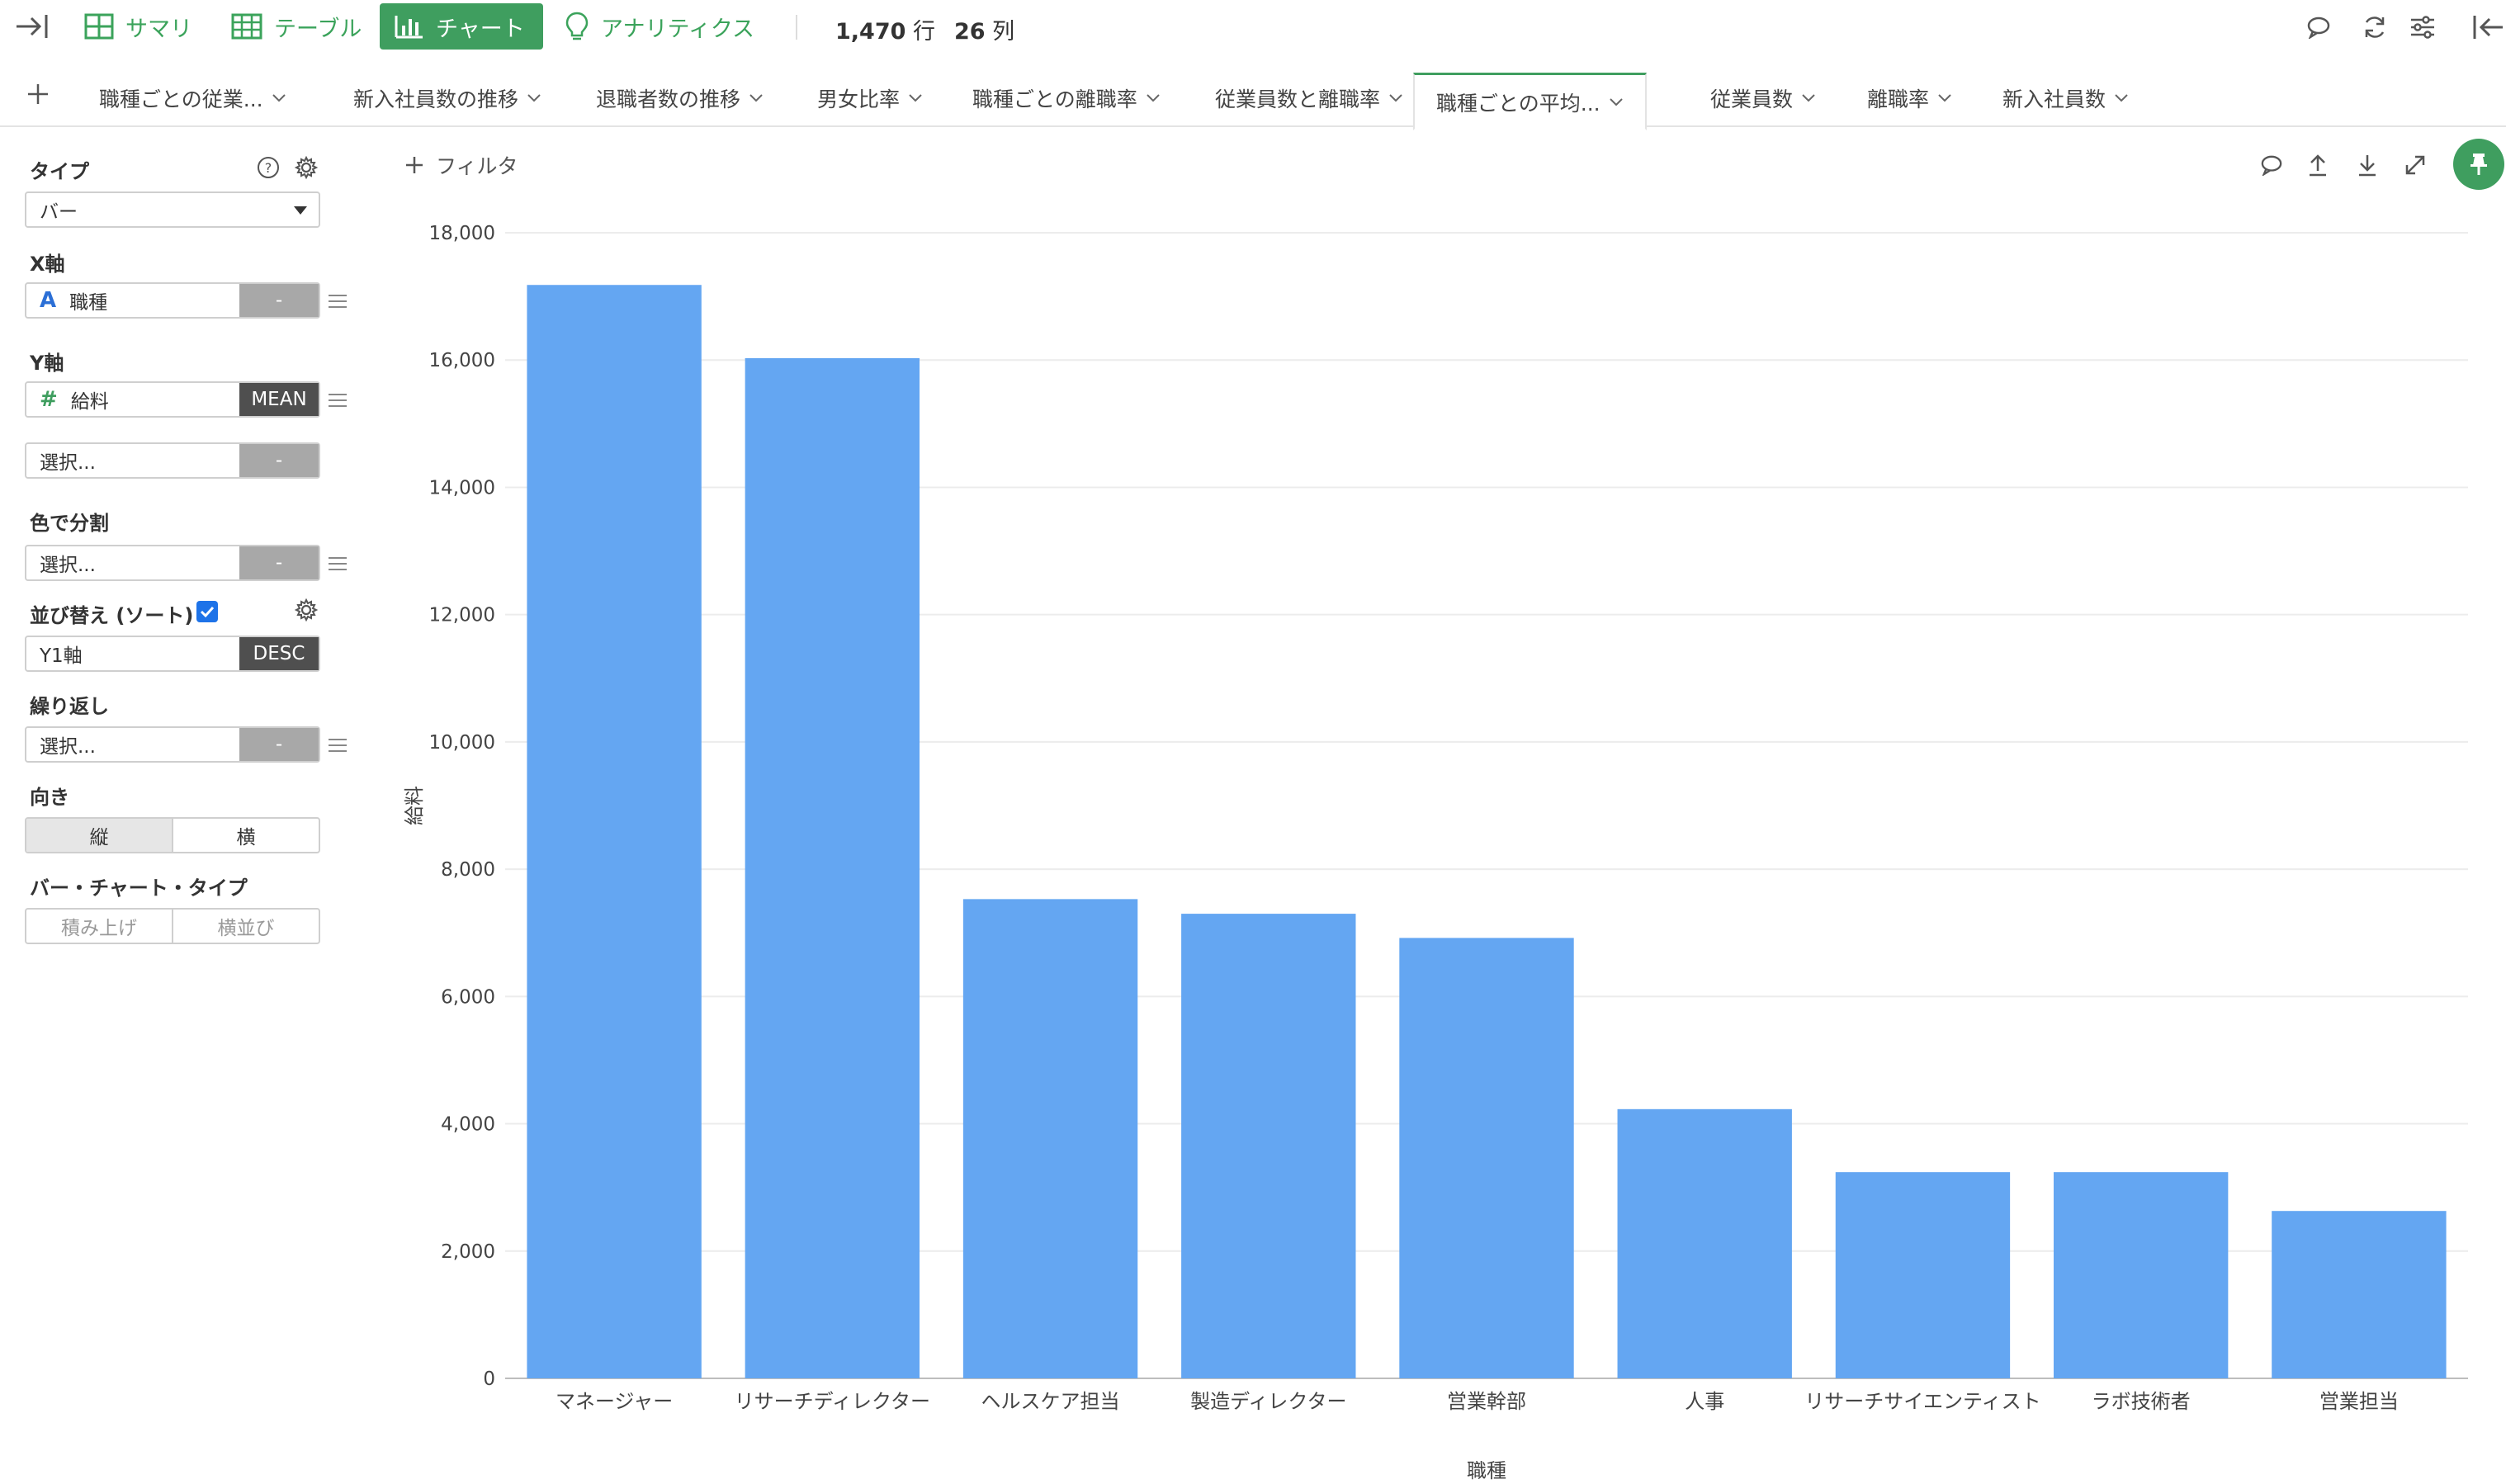 Image resolution: width=2506 pixels, height=1484 pixels. I want to click on y-tick-label: 2,000, so click(468, 1252).